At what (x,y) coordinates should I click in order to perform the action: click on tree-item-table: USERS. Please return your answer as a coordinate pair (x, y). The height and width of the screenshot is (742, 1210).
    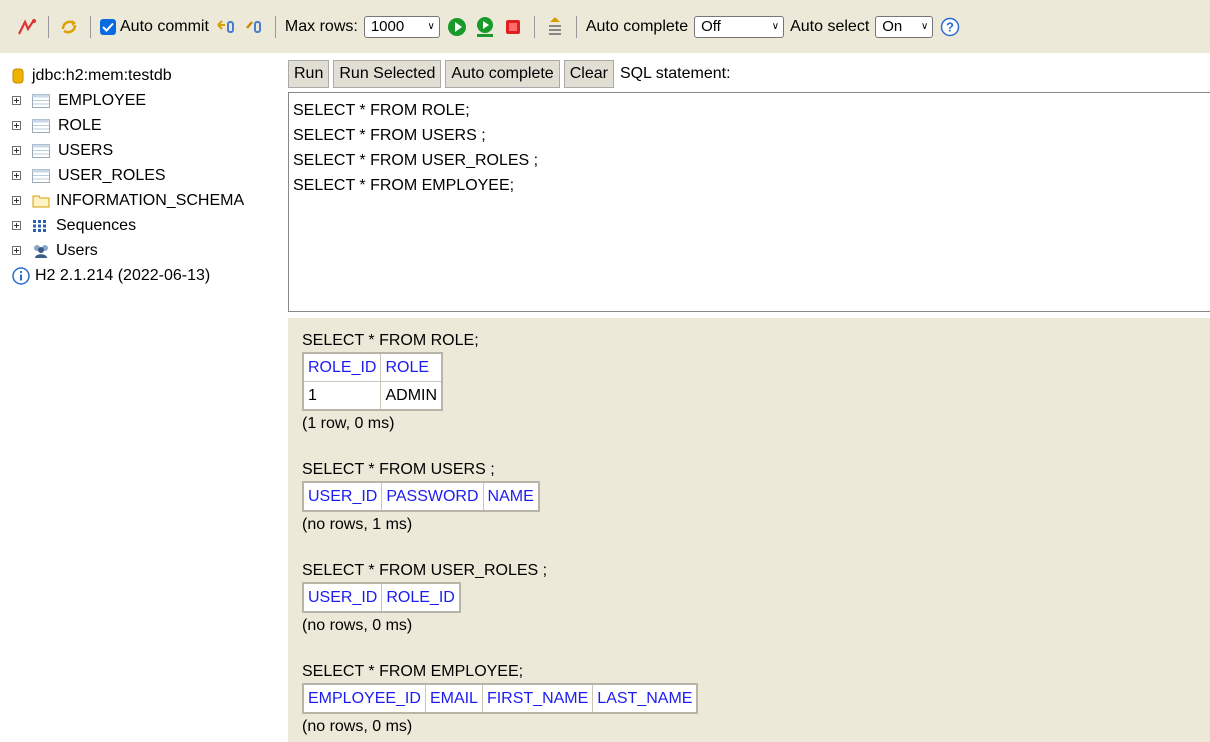
    Looking at the image, I should click on (144, 150).